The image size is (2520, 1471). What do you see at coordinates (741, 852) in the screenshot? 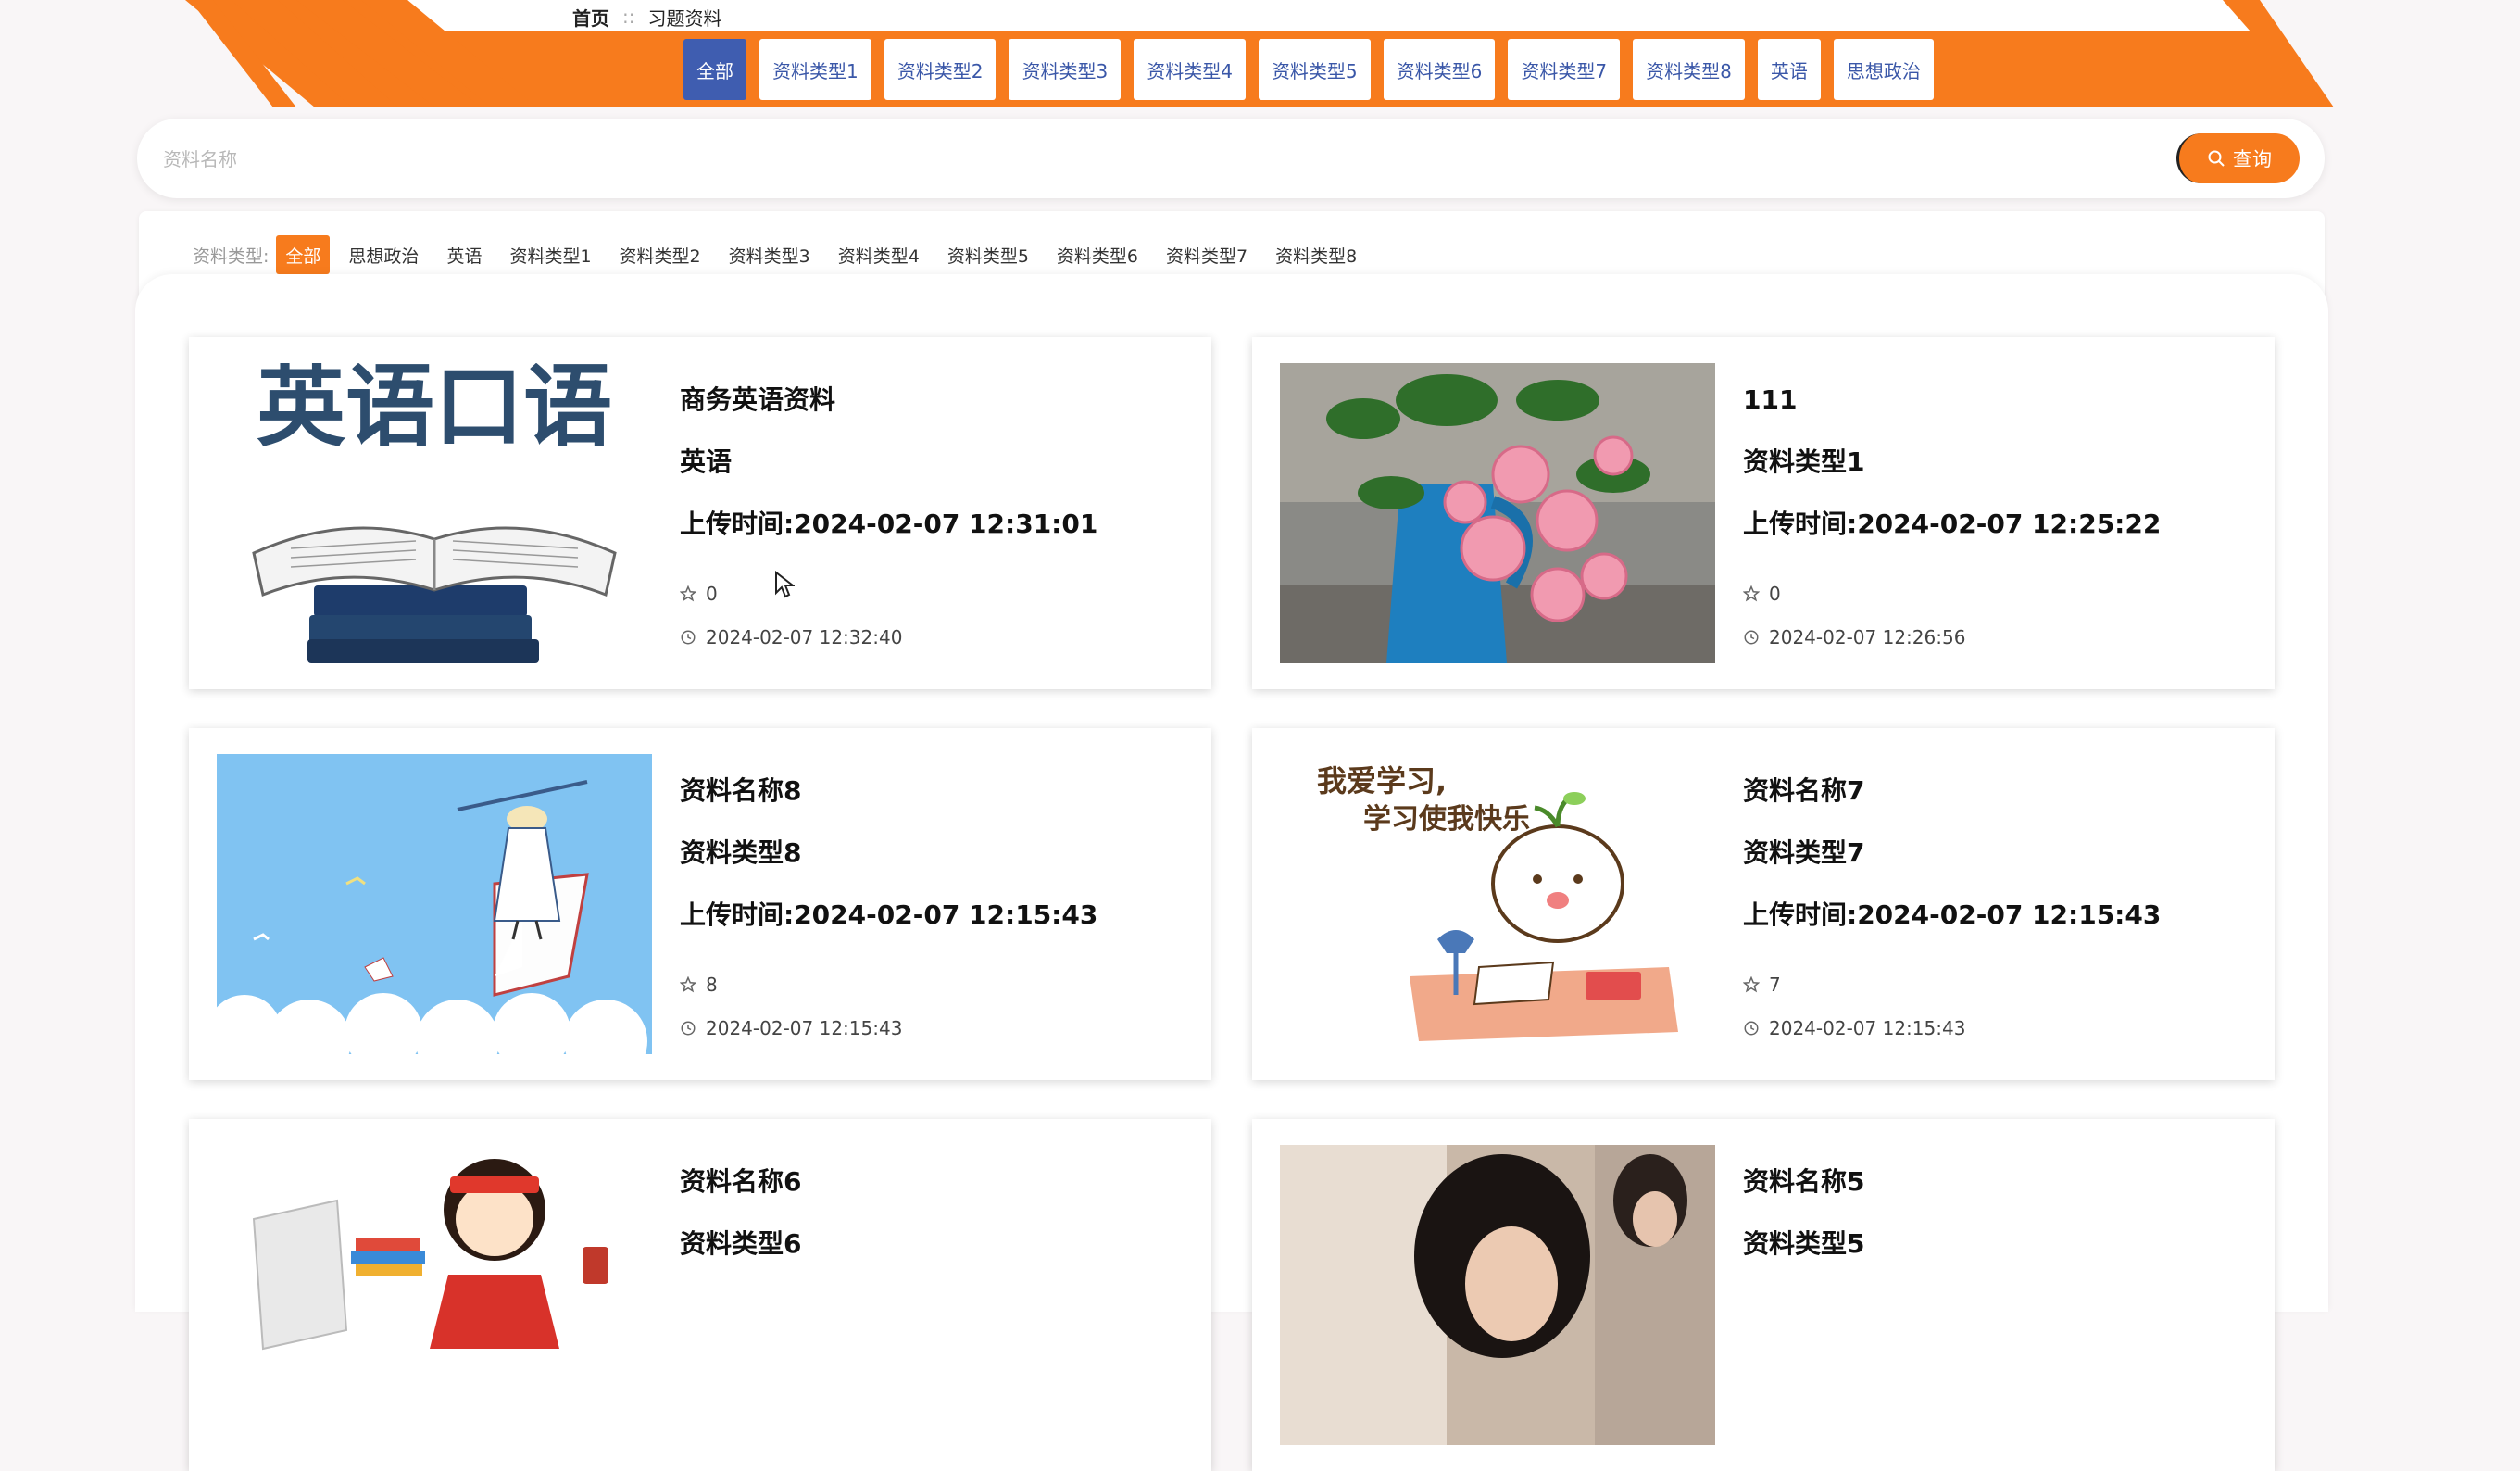
I see `card-type: 资料类型8` at bounding box center [741, 852].